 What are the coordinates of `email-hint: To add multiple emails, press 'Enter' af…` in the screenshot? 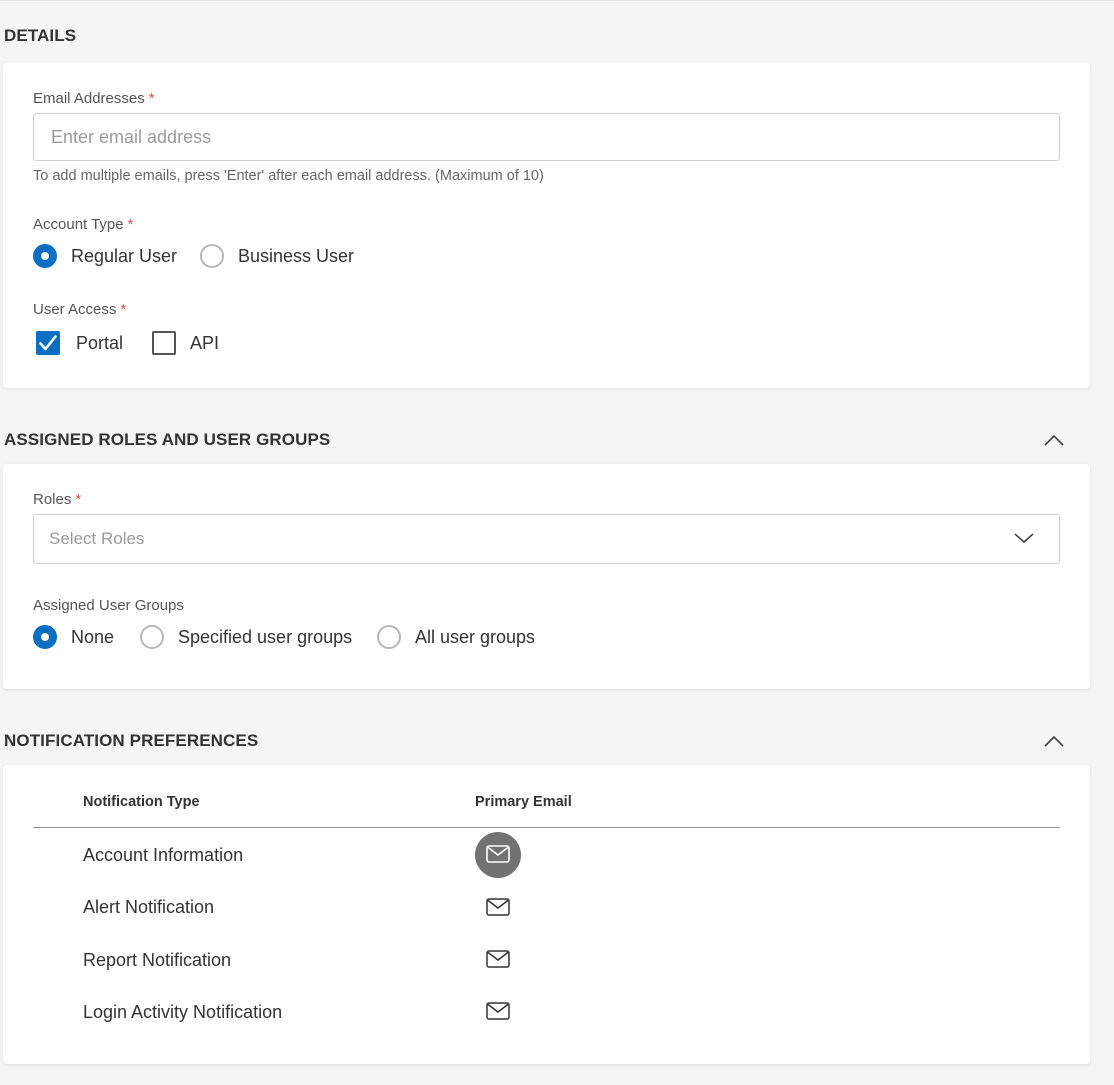 It's located at (288, 176).